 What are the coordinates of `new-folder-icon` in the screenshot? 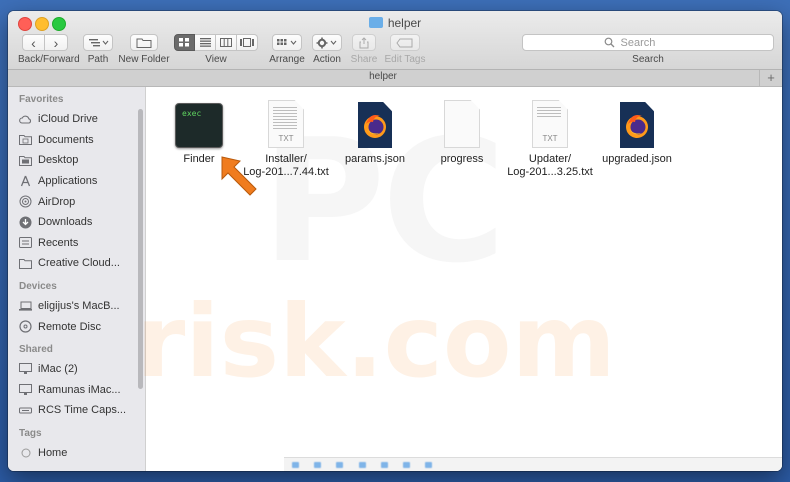 It's located at (144, 43).